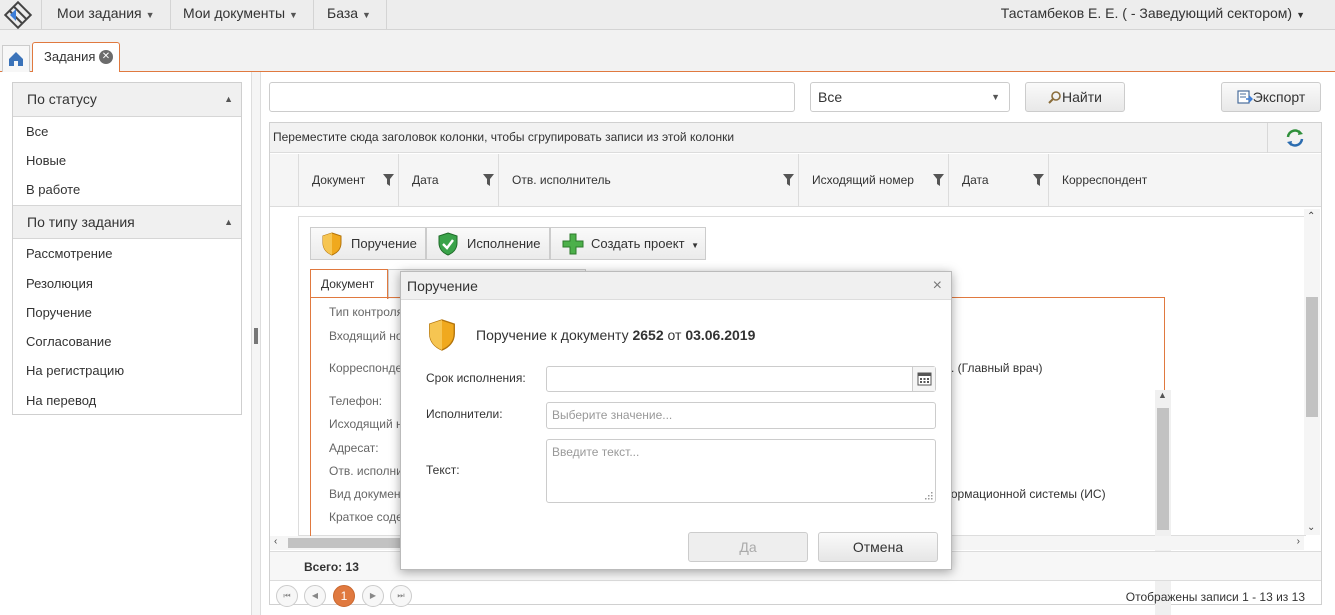 The height and width of the screenshot is (615, 1335). I want to click on message-mid: от, so click(674, 335).